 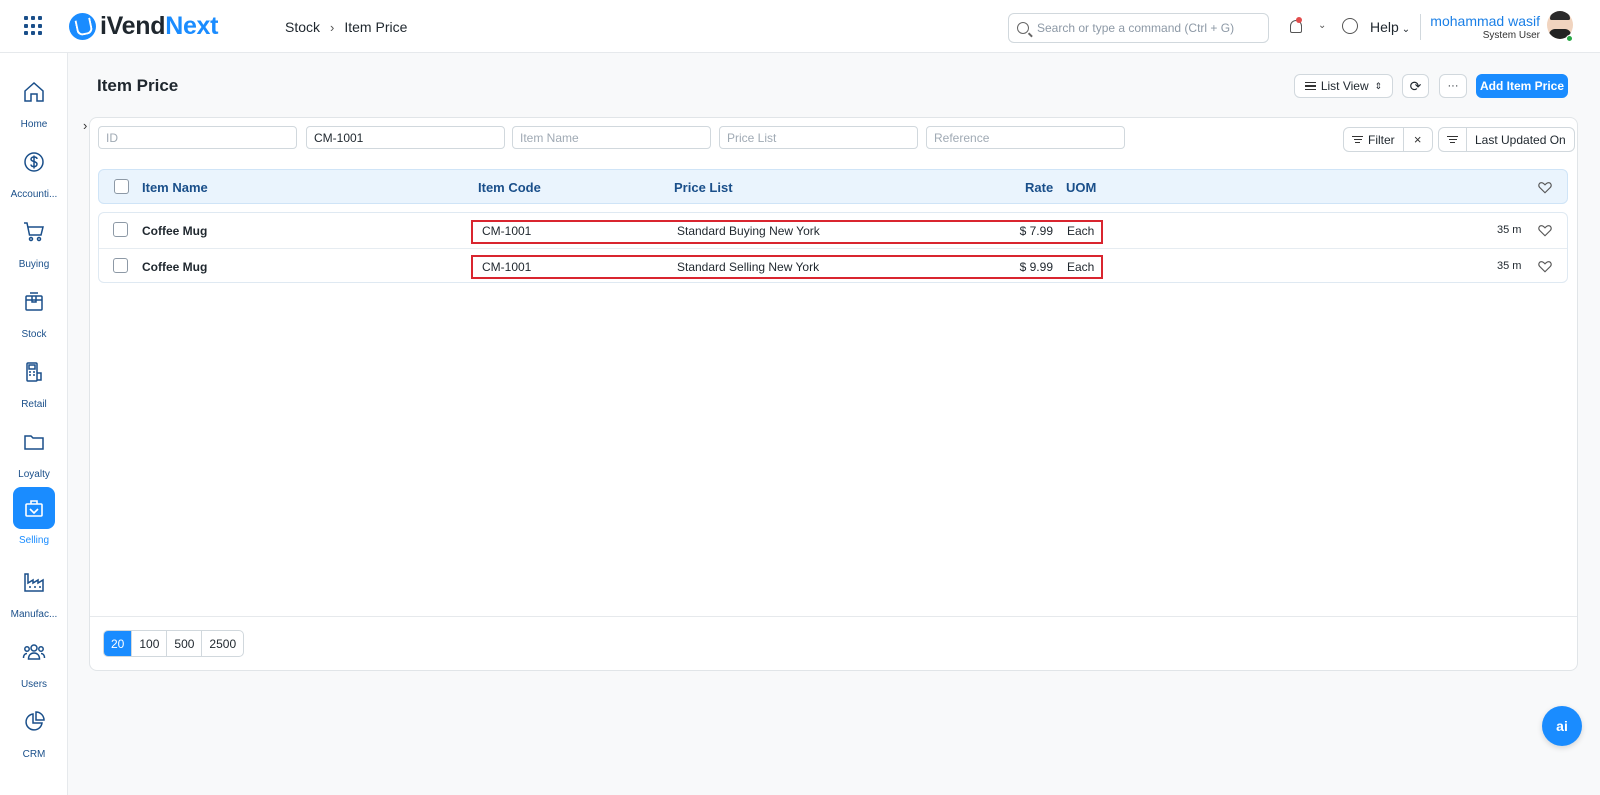 I want to click on user-name: mohammad wasif, so click(x=1485, y=21).